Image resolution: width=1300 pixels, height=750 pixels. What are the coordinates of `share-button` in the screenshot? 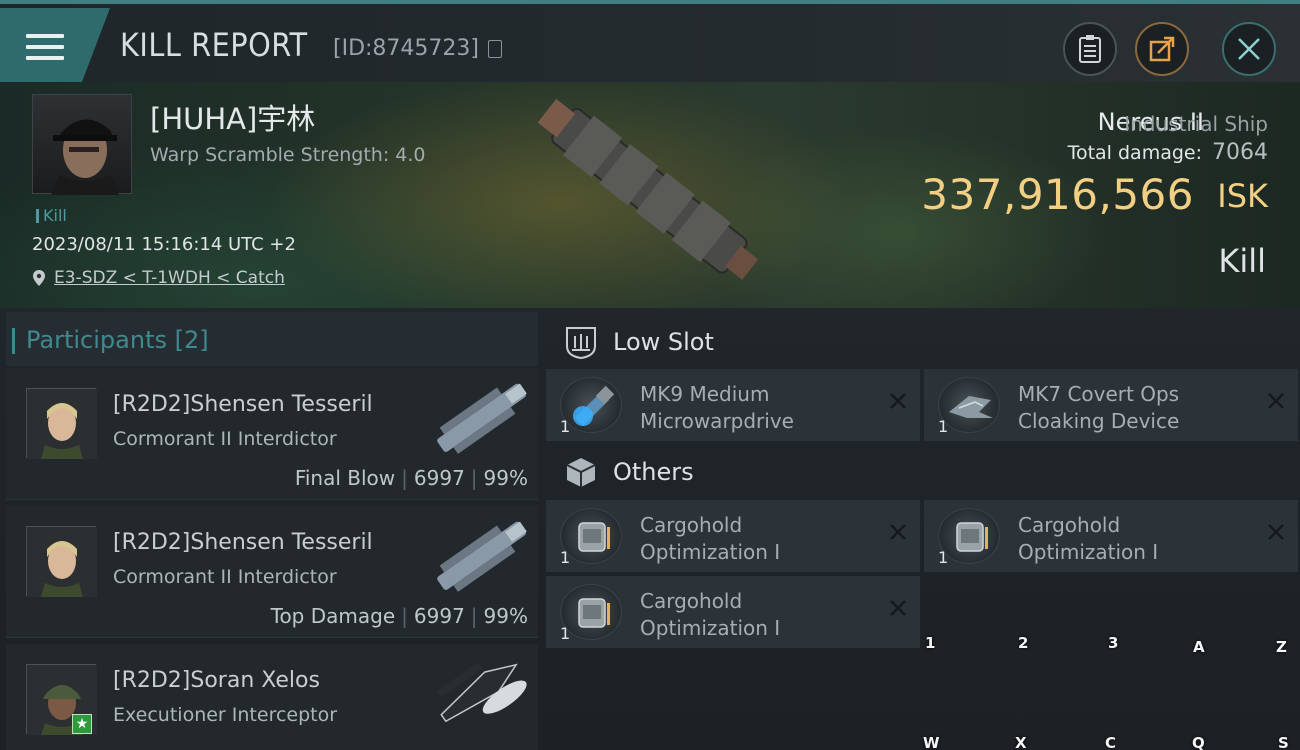 It's located at (1162, 49).